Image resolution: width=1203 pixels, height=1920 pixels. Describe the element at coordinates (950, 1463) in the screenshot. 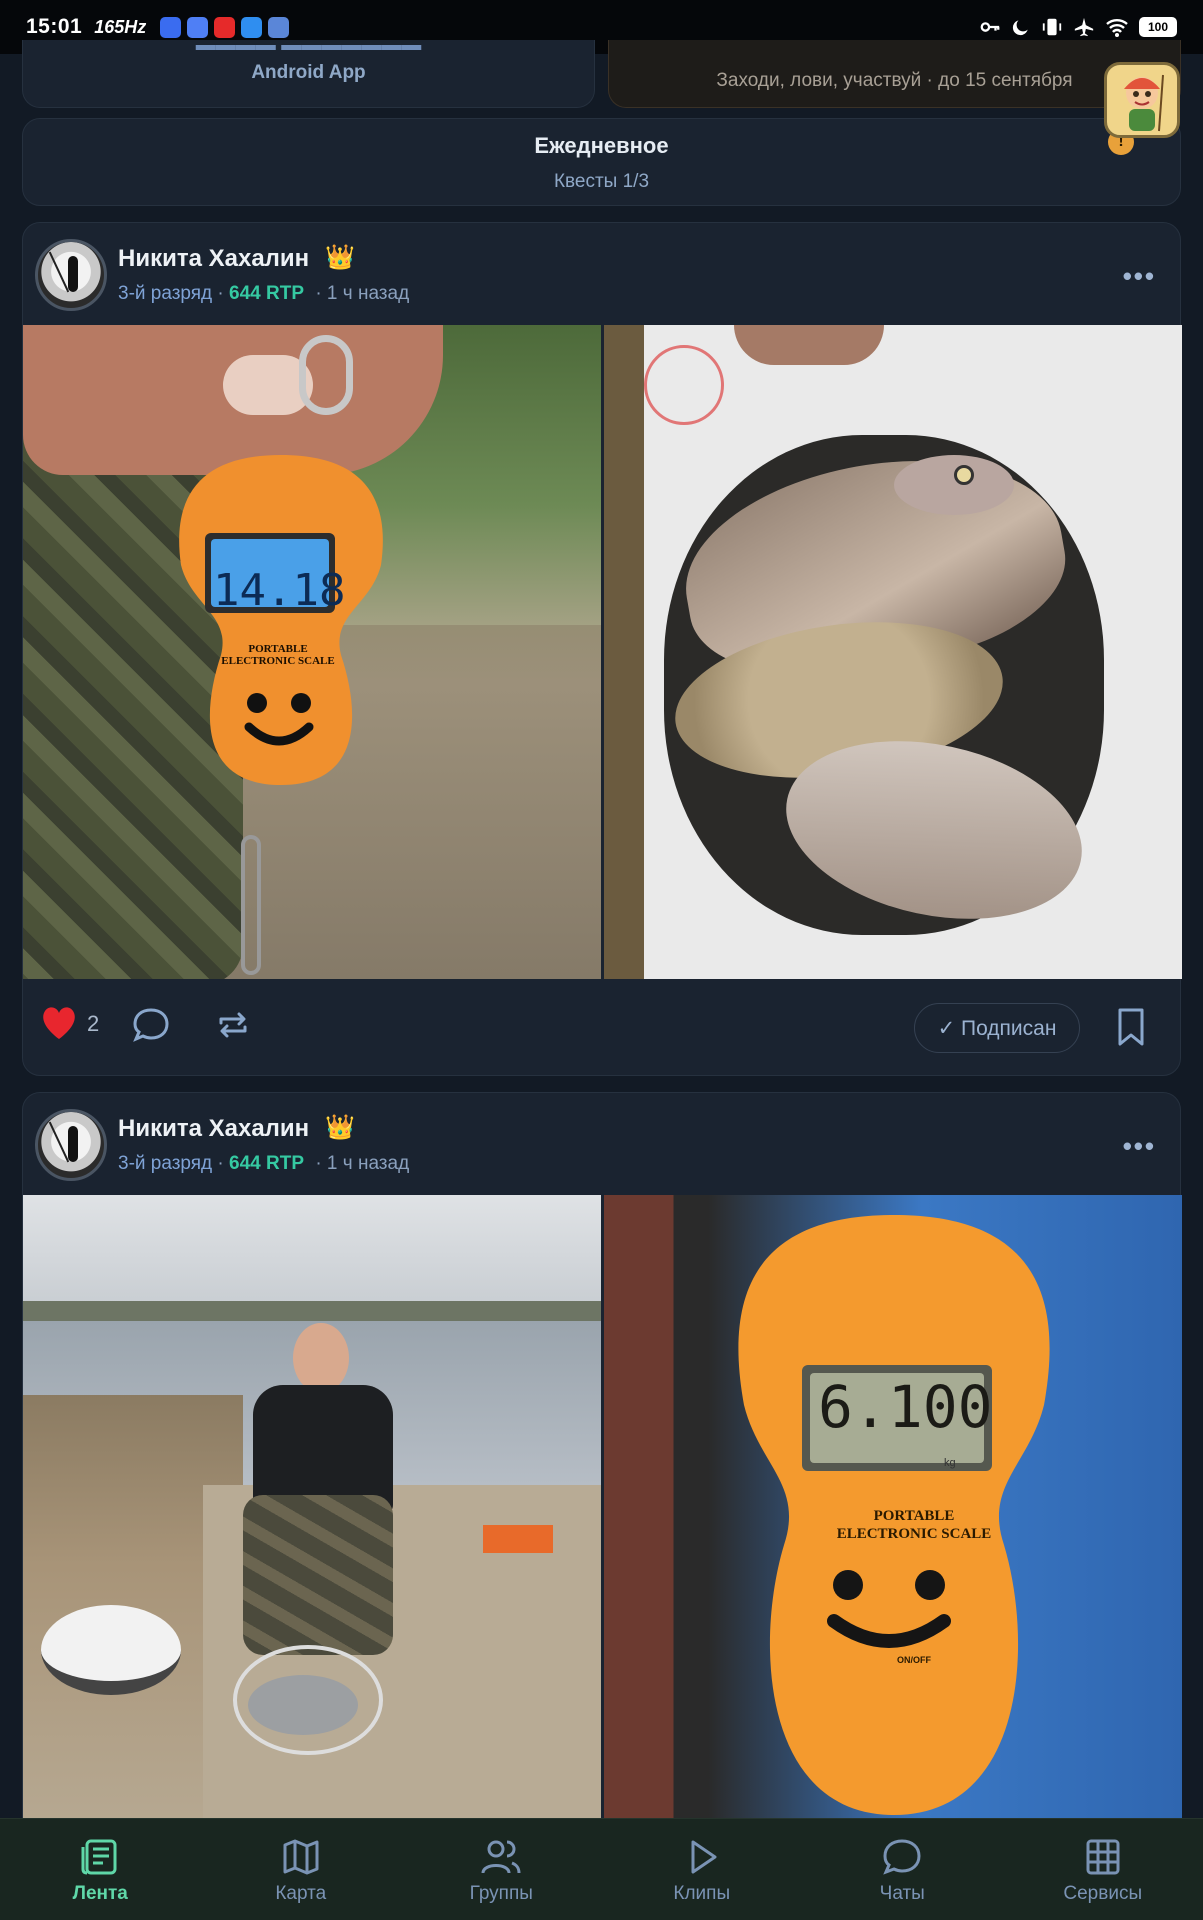

I see `scale-unit: kg` at that location.